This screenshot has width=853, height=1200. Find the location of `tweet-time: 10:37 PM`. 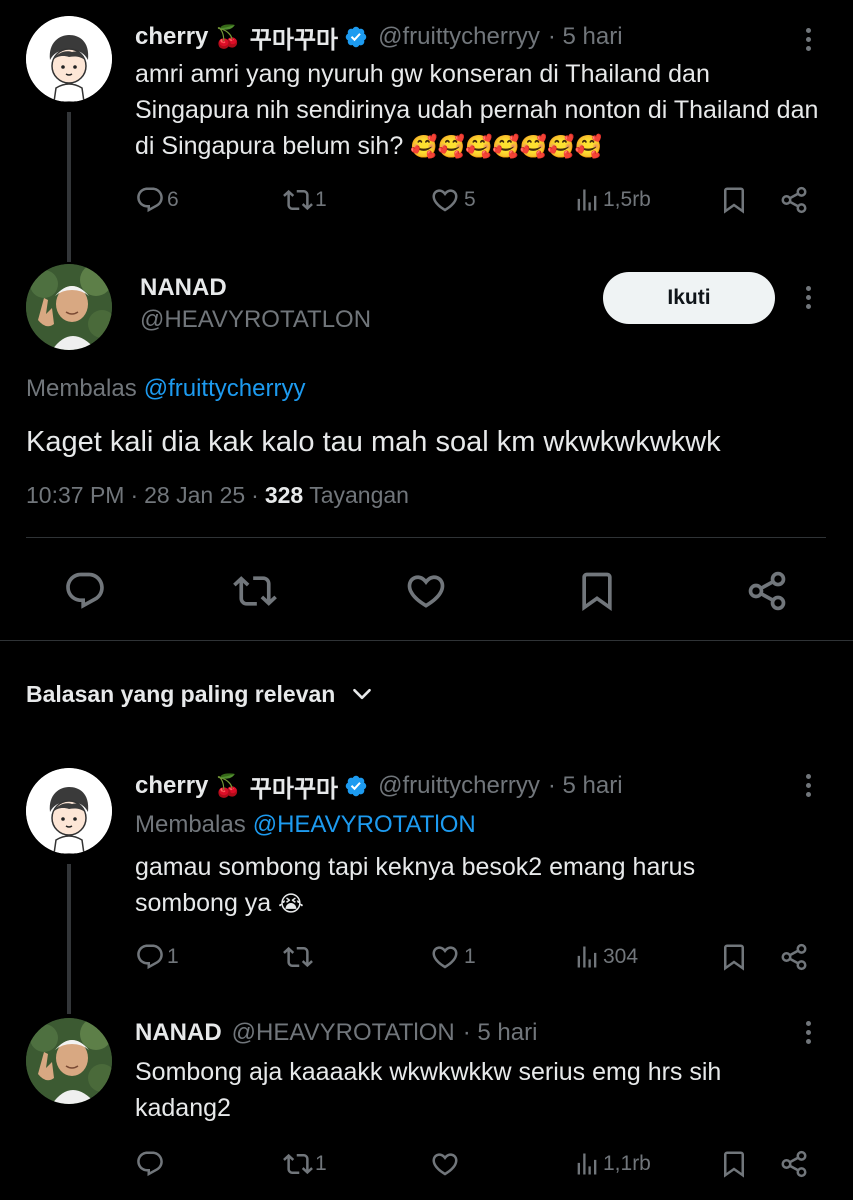

tweet-time: 10:37 PM is located at coordinates (75, 495).